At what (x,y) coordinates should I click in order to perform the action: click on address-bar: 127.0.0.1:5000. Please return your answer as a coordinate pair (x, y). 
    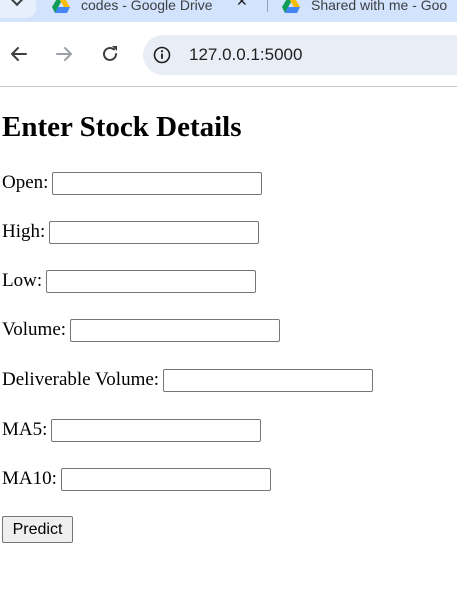
    Looking at the image, I should click on (300, 55).